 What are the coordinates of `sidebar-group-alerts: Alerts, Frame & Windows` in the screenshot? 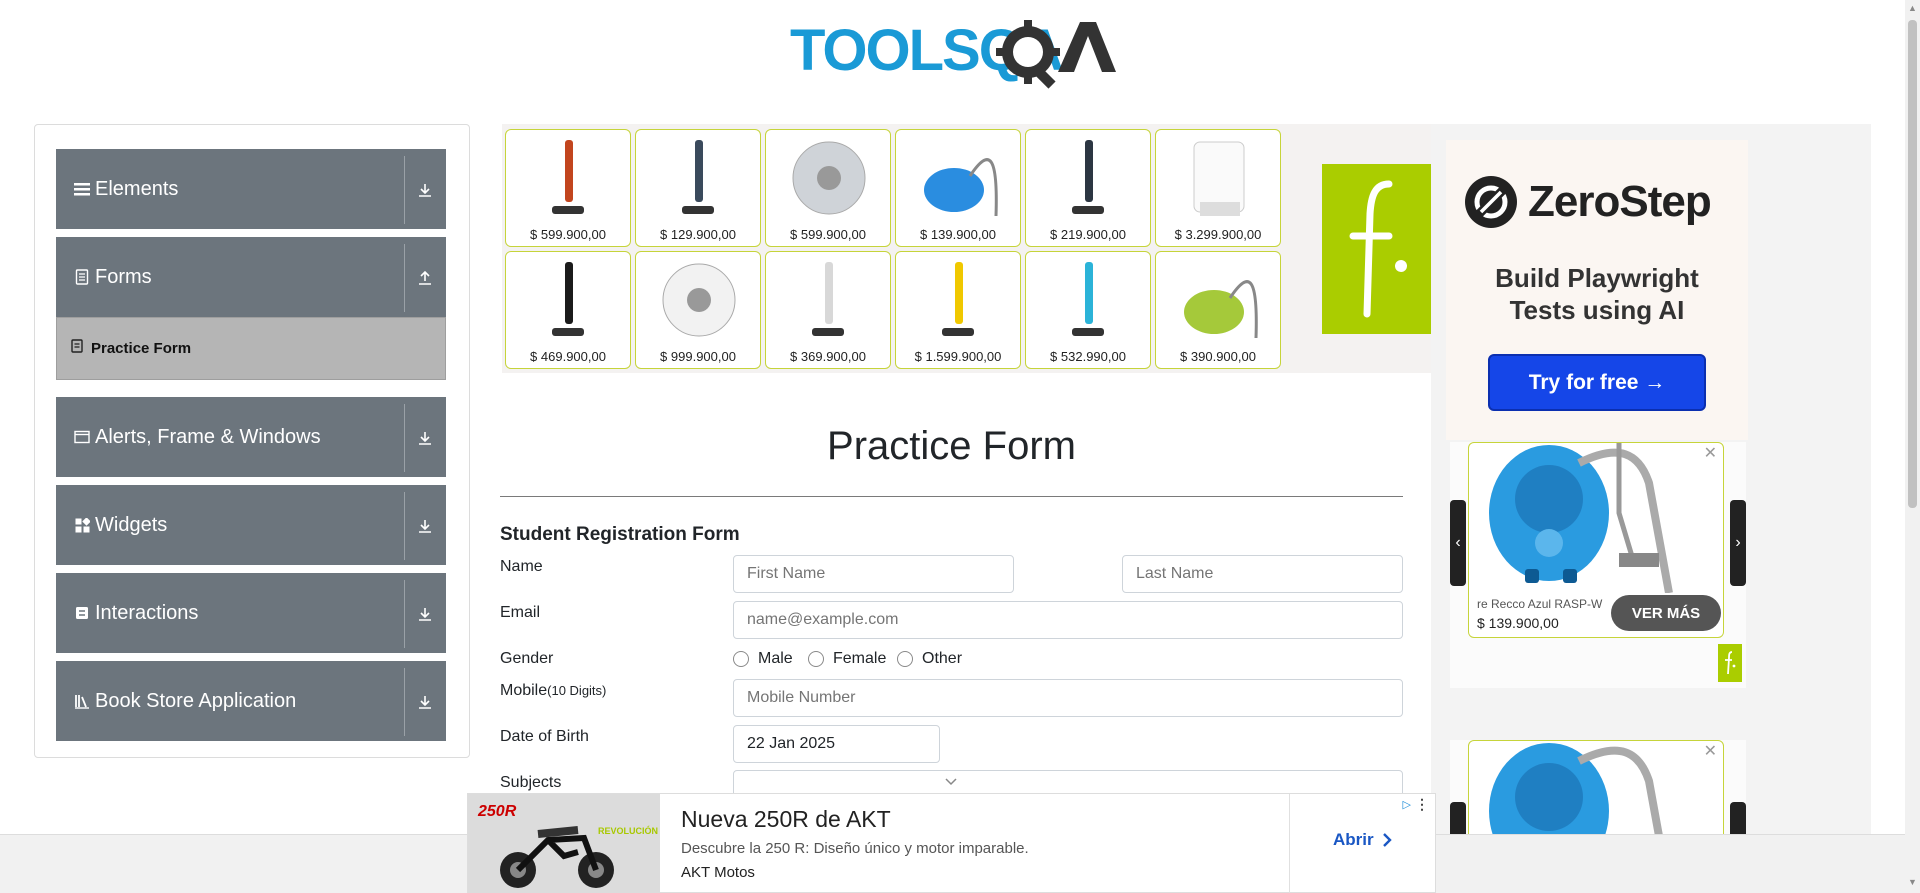 It's located at (251, 437).